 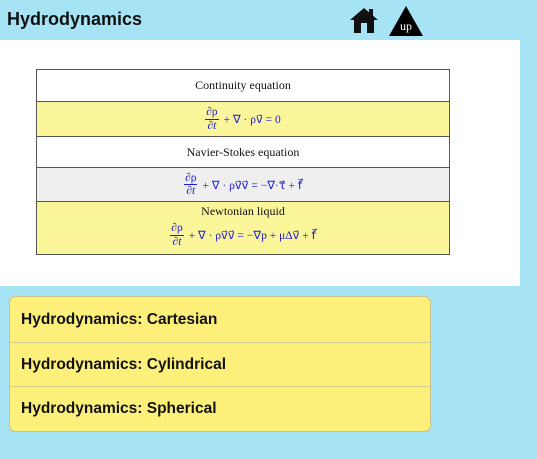 I want to click on home-button, so click(x=364, y=20).